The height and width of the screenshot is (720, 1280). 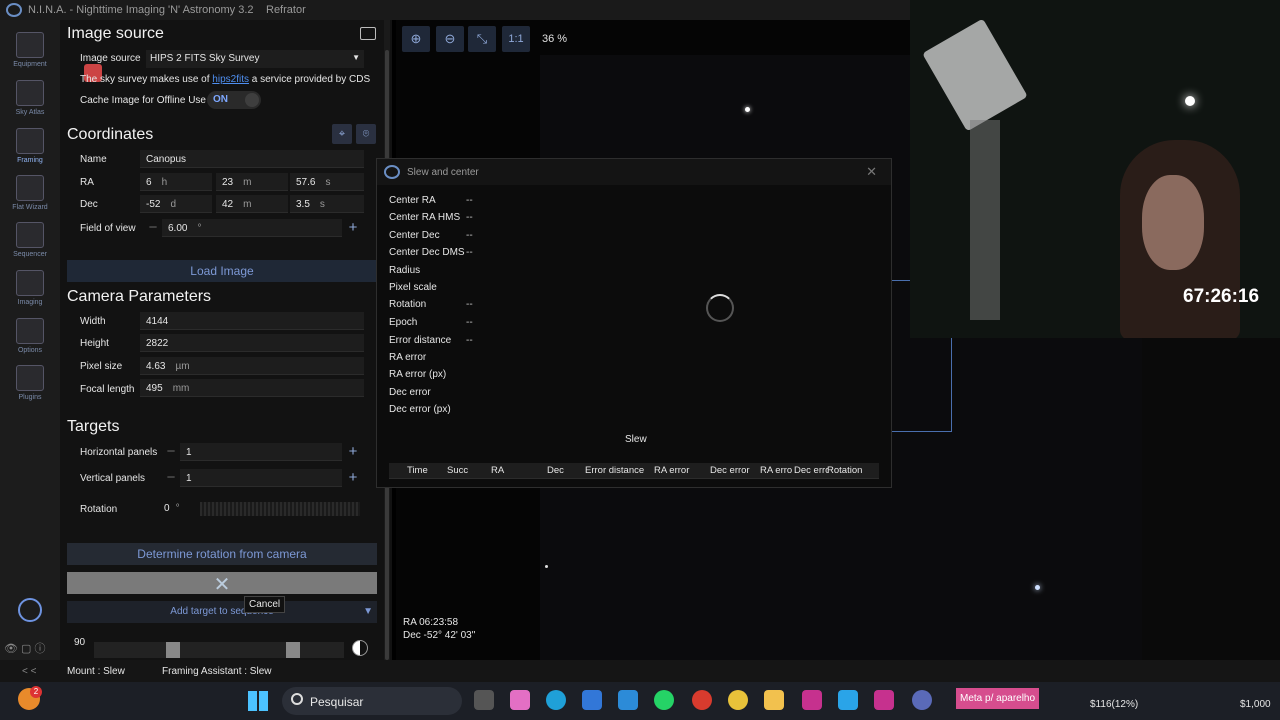 What do you see at coordinates (280, 509) in the screenshot?
I see `rotation-slider` at bounding box center [280, 509].